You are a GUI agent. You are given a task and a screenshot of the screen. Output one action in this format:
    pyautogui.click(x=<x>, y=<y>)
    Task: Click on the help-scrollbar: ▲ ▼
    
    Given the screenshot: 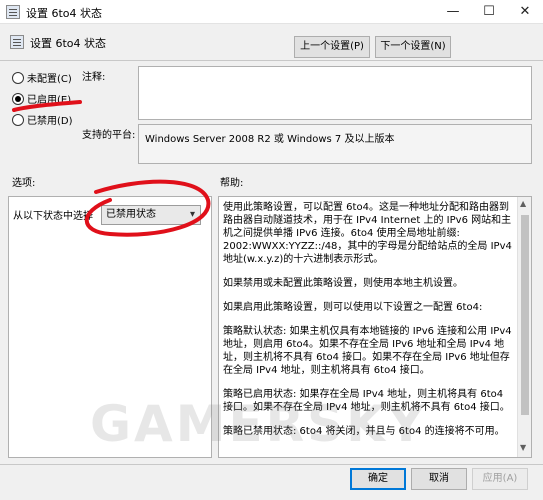 What is the action you would take?
    pyautogui.click(x=524, y=327)
    